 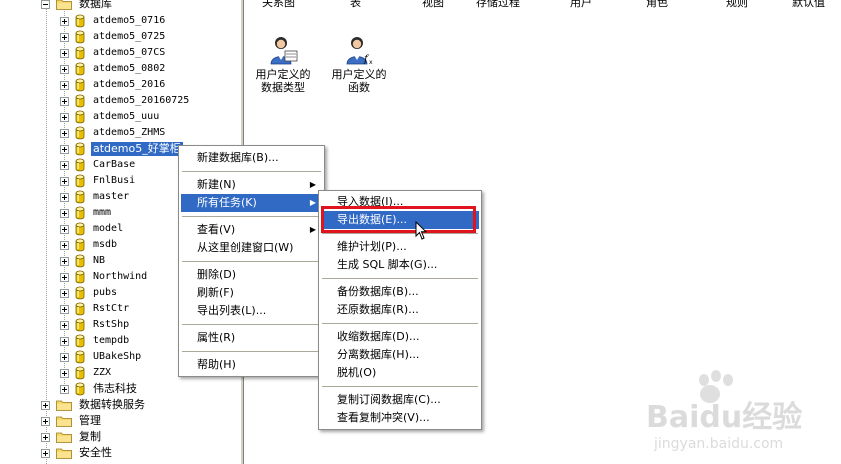 I want to click on tree-node-database: master, so click(x=95, y=197).